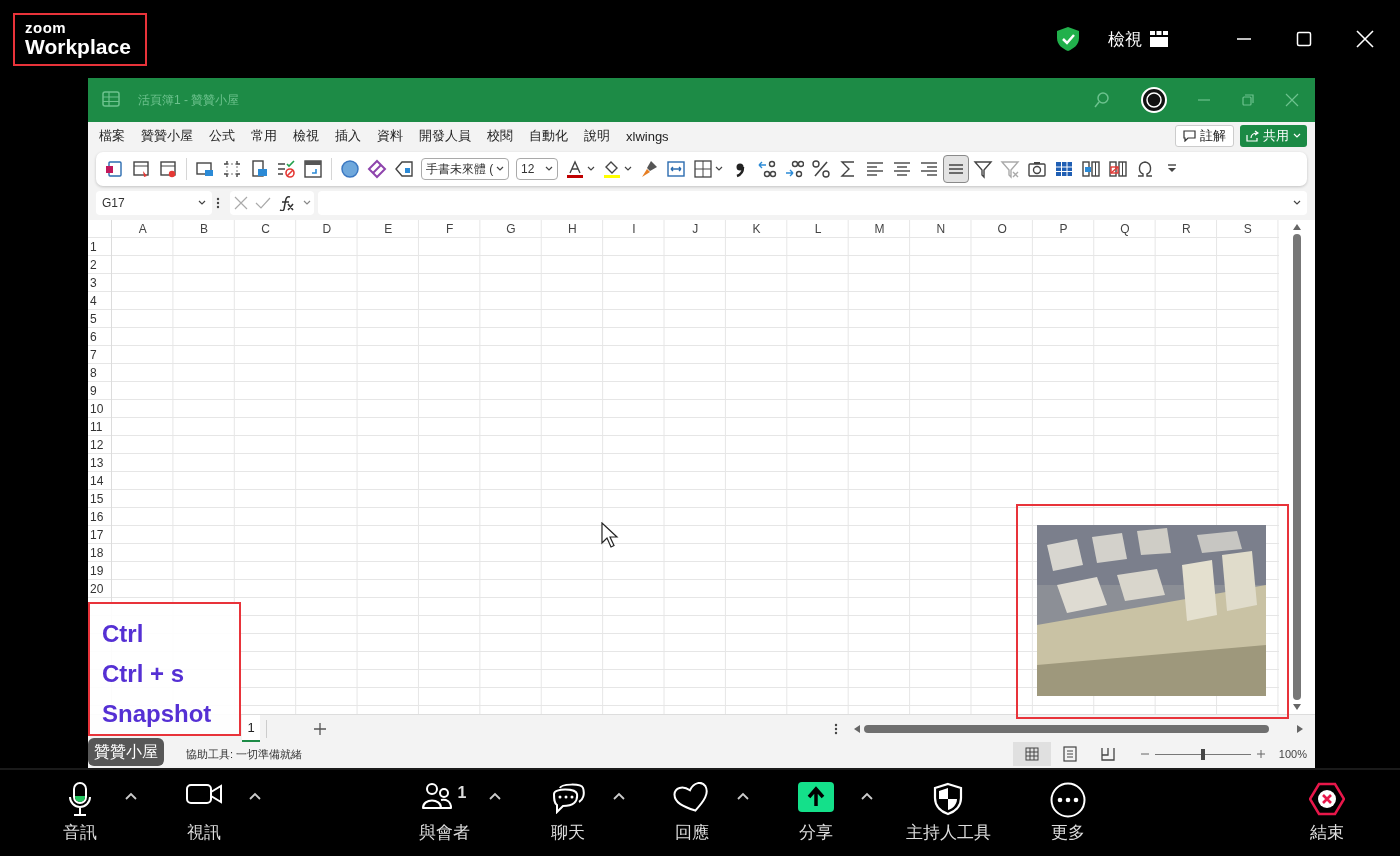 The height and width of the screenshot is (856, 1400). What do you see at coordinates (575, 169) in the screenshot?
I see `font-color-icon` at bounding box center [575, 169].